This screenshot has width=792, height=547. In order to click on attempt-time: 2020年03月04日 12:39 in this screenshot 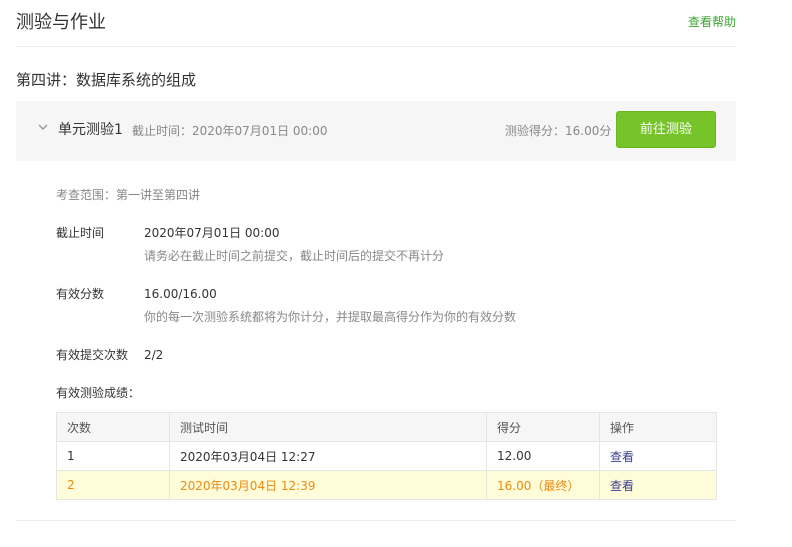, I will do `click(328, 485)`.